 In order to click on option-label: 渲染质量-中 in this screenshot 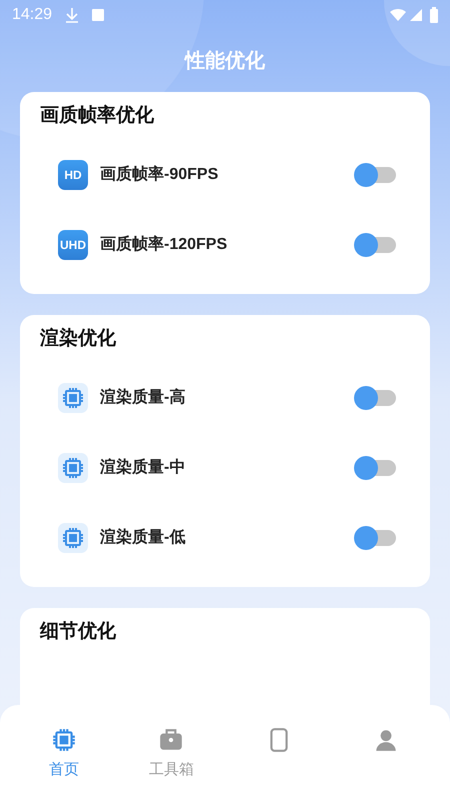, I will do `click(143, 467)`.